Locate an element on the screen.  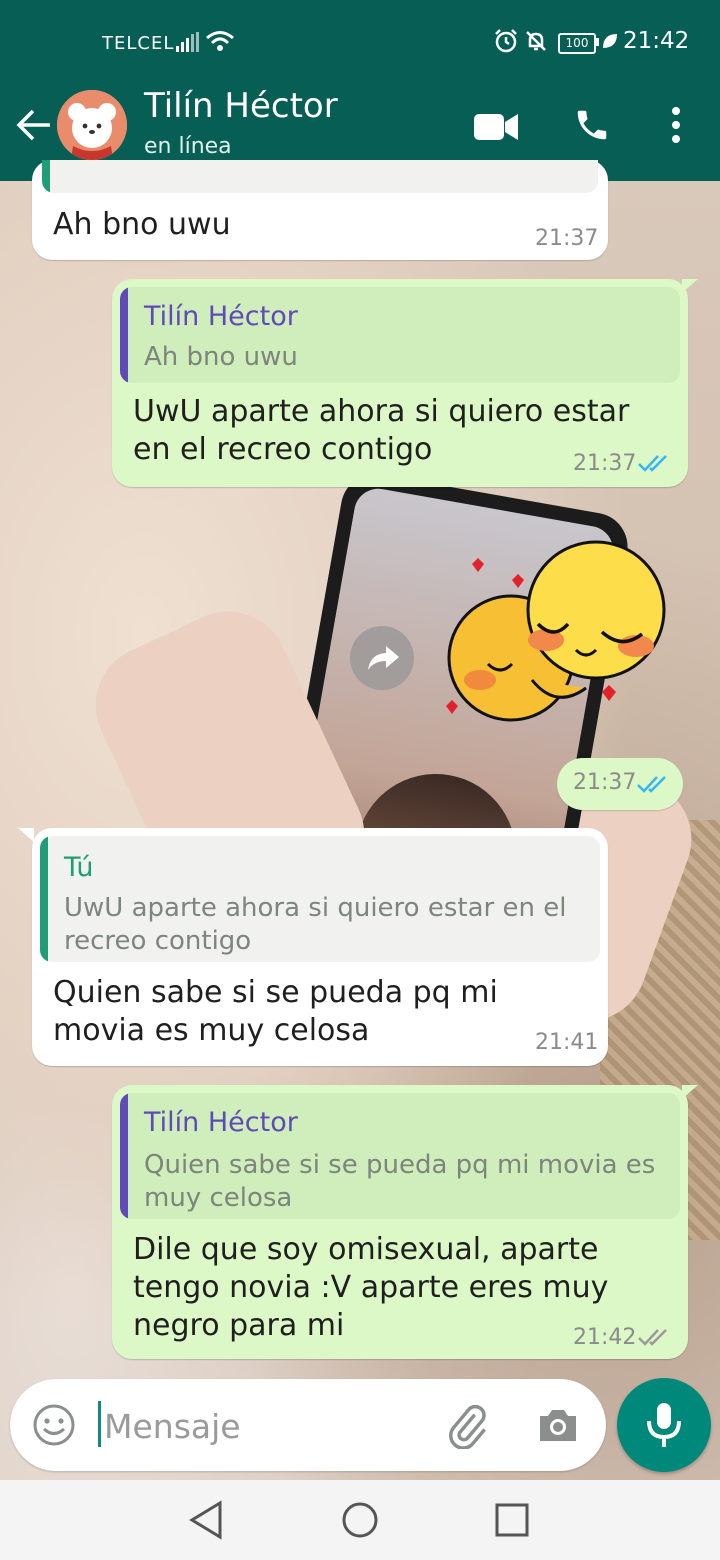
chat-header: TELCEL 100 21:42 Tilín Héctor en línea is located at coordinates (360, 90).